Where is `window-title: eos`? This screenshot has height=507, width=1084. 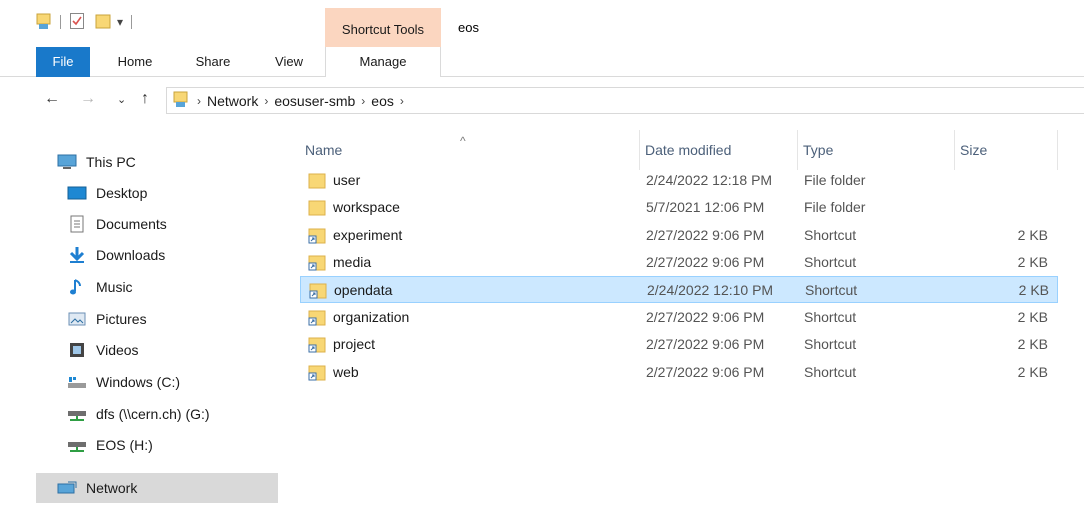 window-title: eos is located at coordinates (468, 27).